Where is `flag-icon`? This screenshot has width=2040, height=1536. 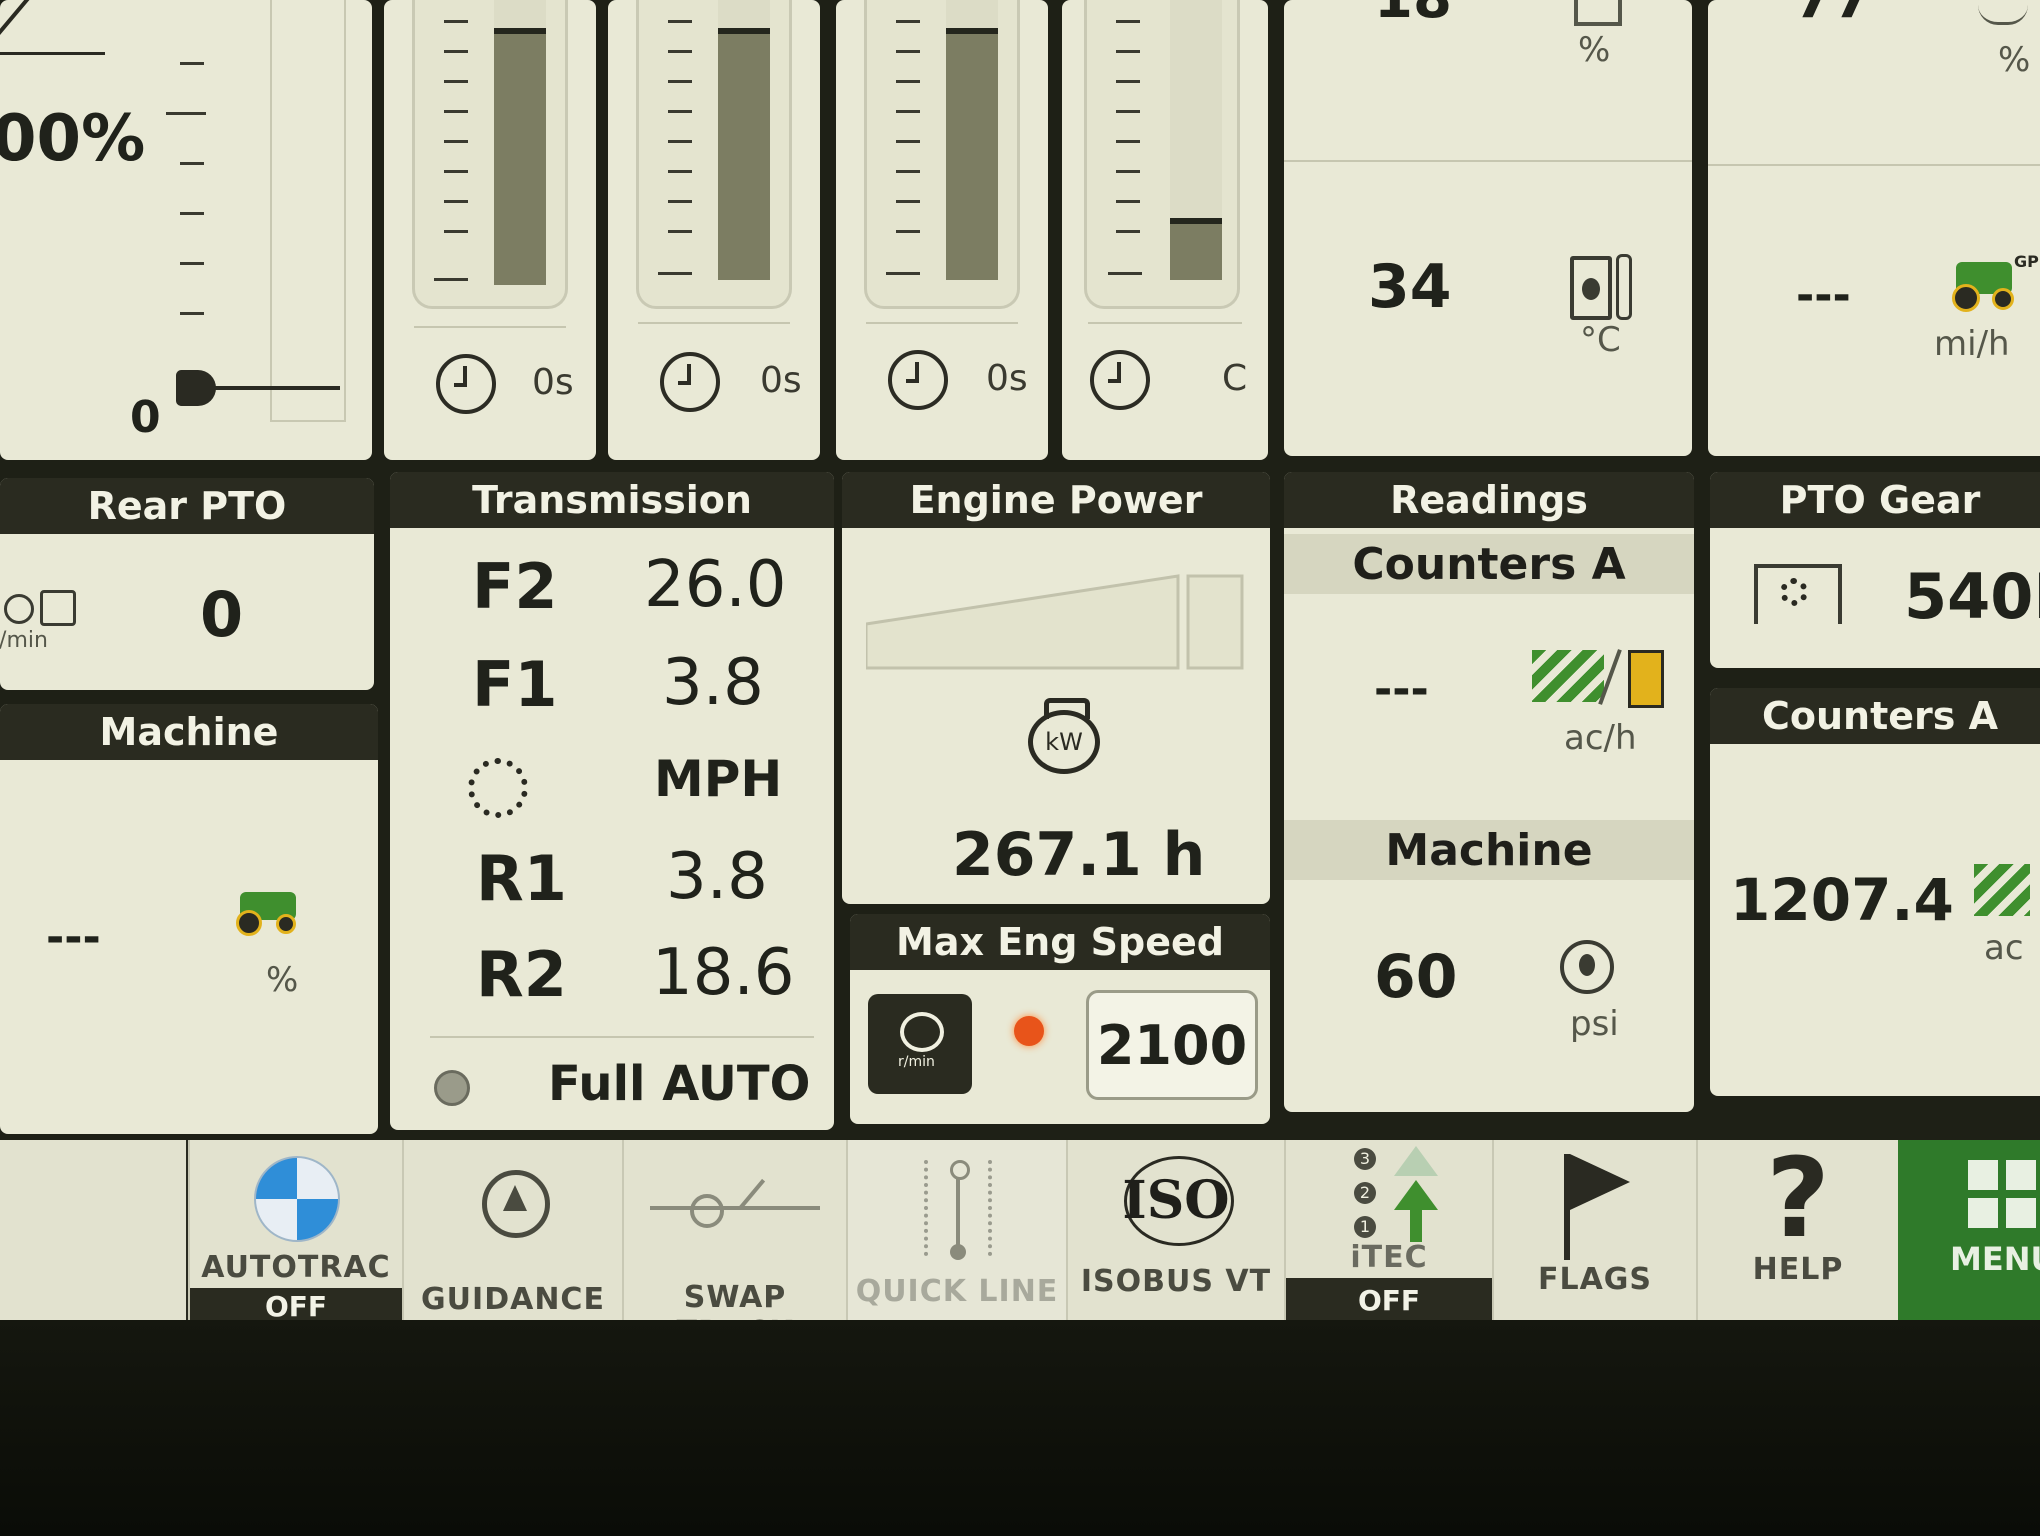
flag-icon is located at coordinates (1599, 1209).